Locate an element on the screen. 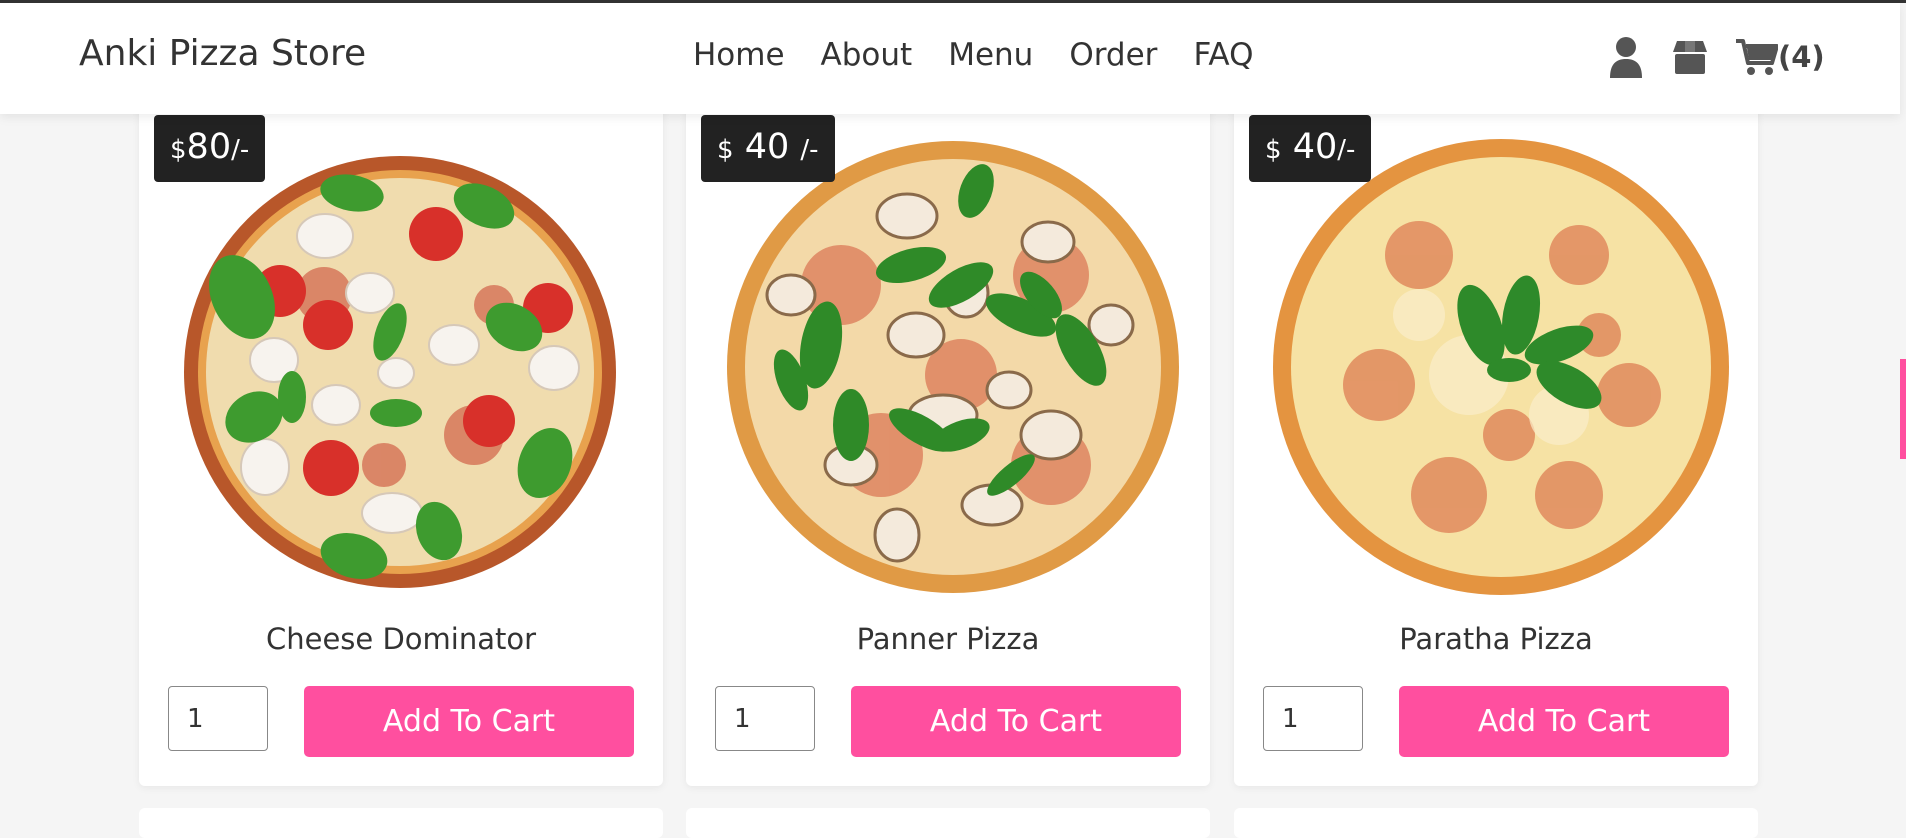  user-icon is located at coordinates (1626, 57).